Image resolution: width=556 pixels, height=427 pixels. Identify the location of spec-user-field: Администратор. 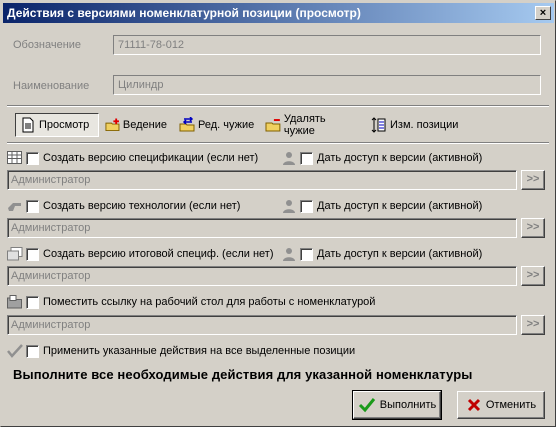
(262, 180).